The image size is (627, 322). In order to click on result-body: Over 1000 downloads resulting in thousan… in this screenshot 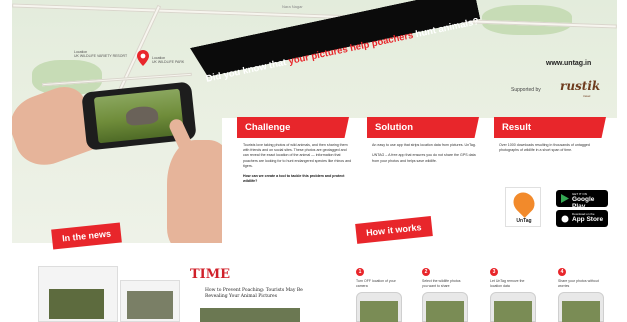, I will do `click(544, 148)`.